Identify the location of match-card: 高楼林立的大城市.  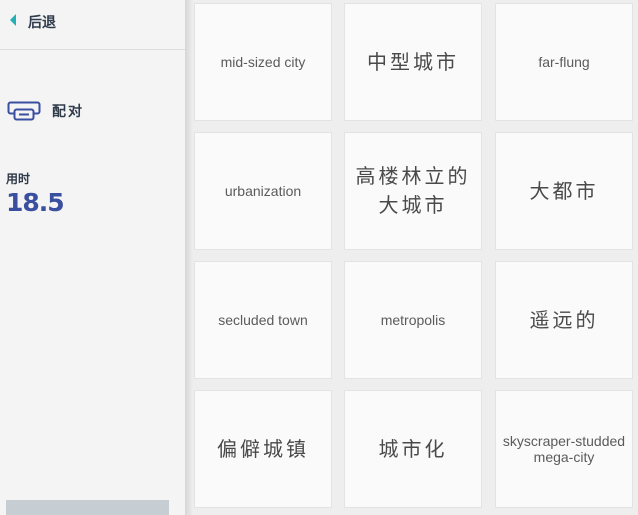
(413, 191).